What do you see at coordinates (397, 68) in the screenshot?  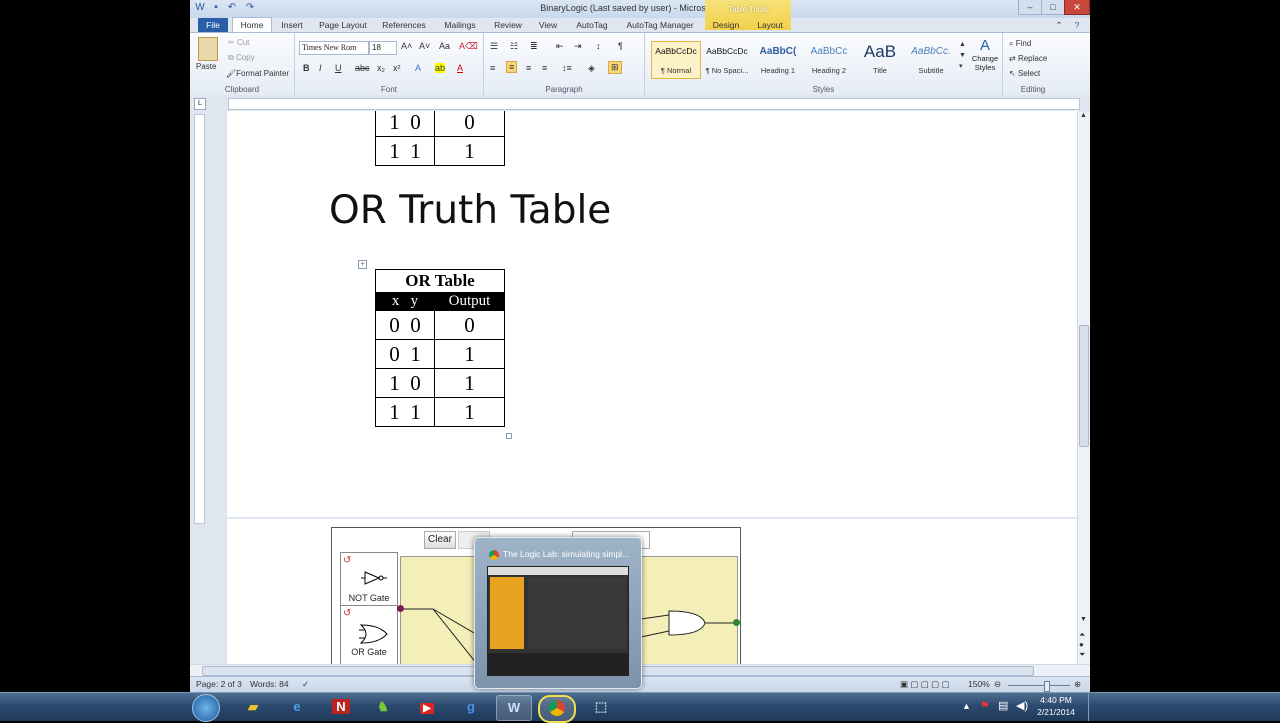 I see `superscript-icon: x²` at bounding box center [397, 68].